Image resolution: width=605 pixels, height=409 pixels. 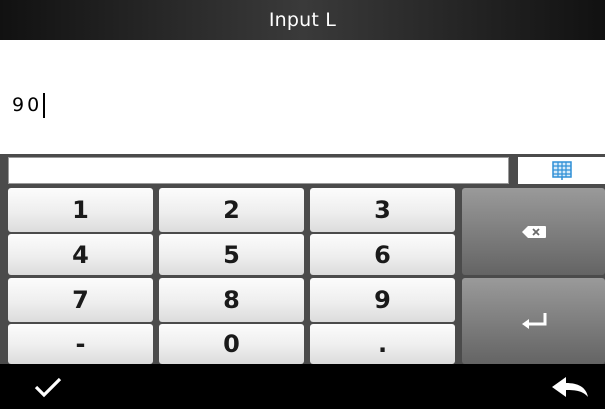 I want to click on grid-keyboard-icon, so click(x=561, y=170).